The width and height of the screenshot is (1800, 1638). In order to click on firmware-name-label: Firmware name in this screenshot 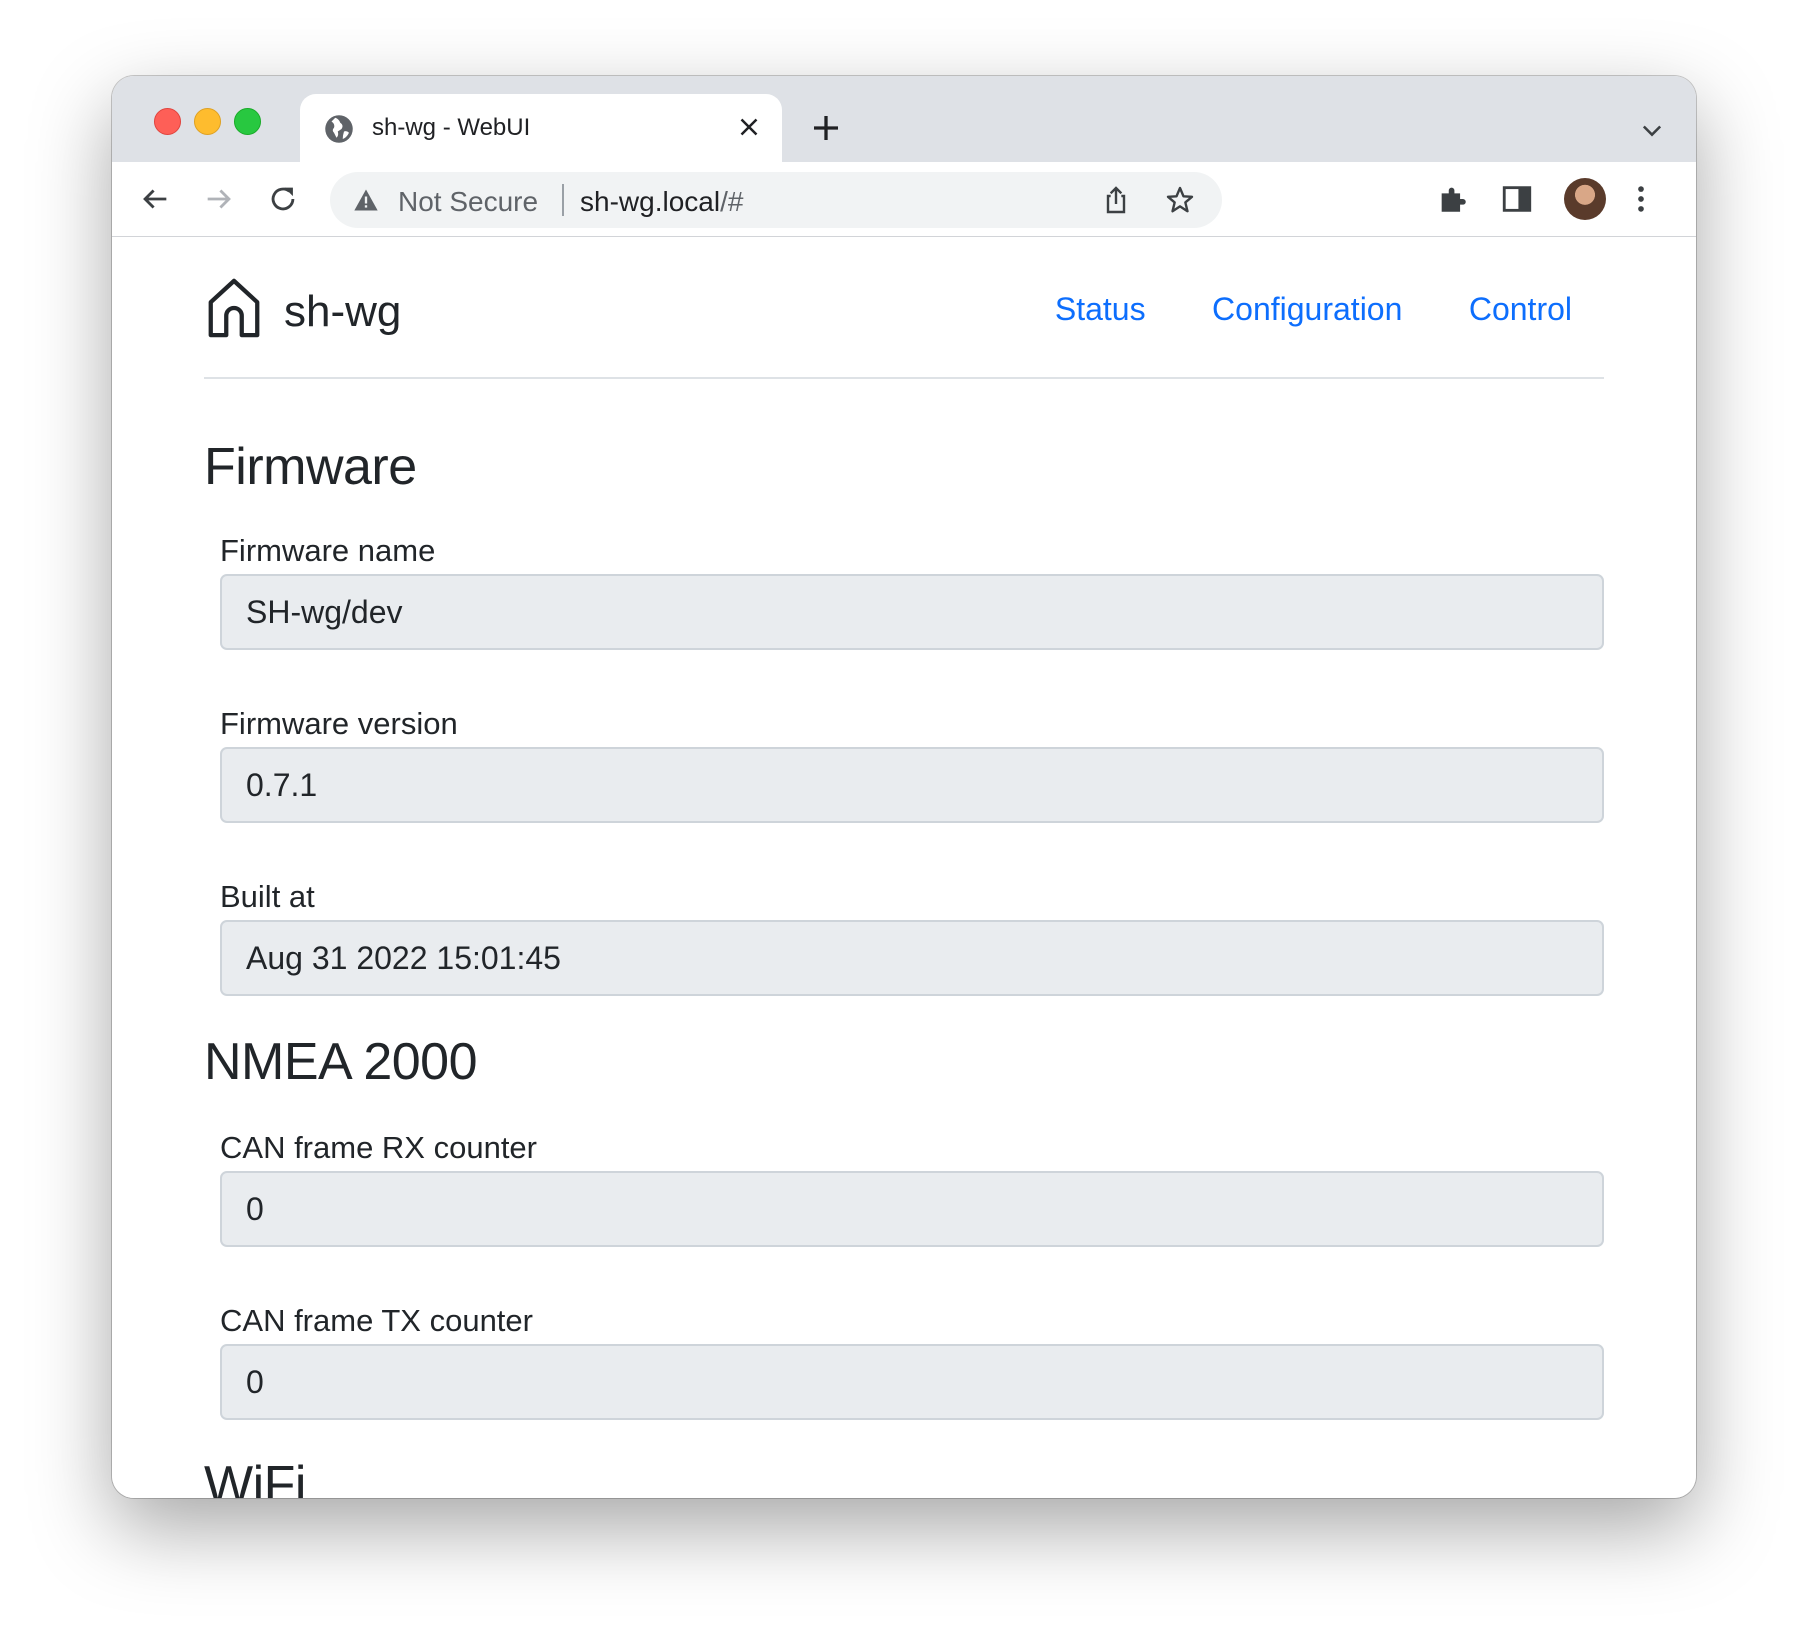, I will do `click(328, 550)`.